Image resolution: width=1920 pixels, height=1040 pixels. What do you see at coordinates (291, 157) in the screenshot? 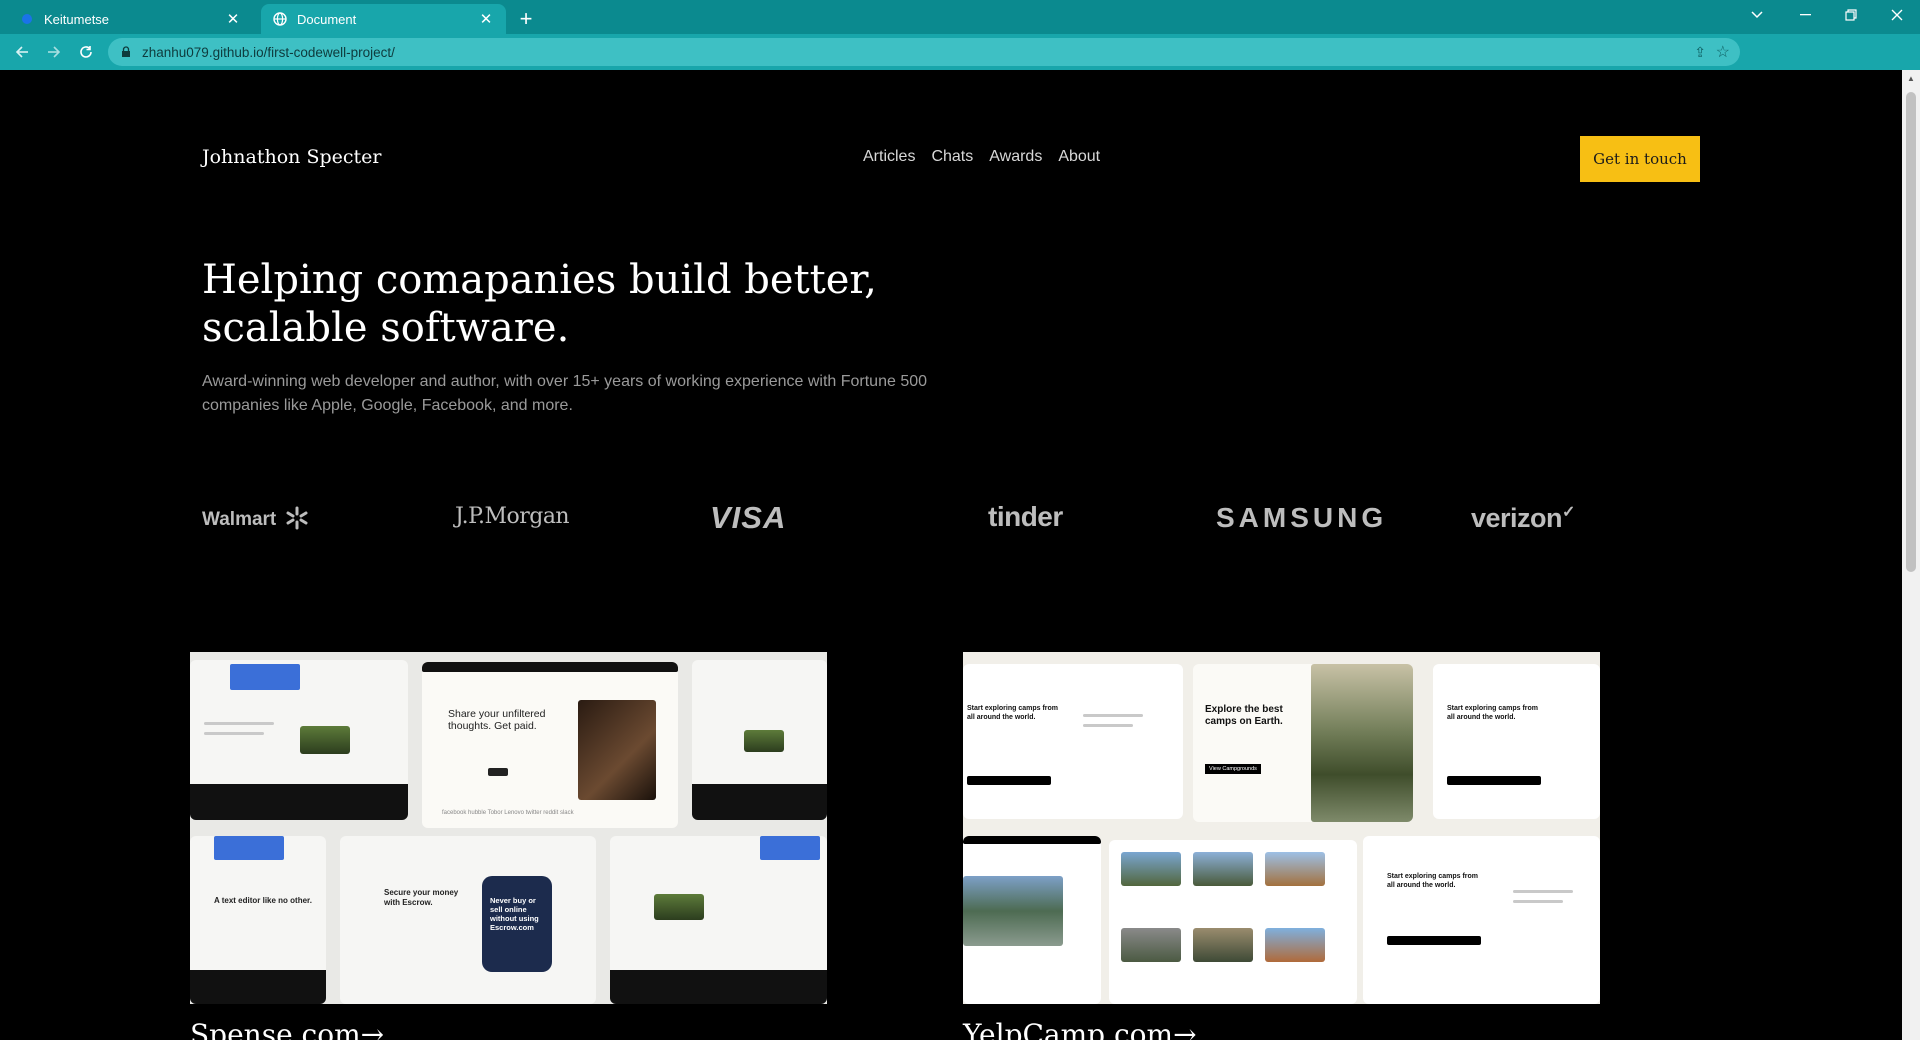
I see `site-brand: Johnathon Specter` at bounding box center [291, 157].